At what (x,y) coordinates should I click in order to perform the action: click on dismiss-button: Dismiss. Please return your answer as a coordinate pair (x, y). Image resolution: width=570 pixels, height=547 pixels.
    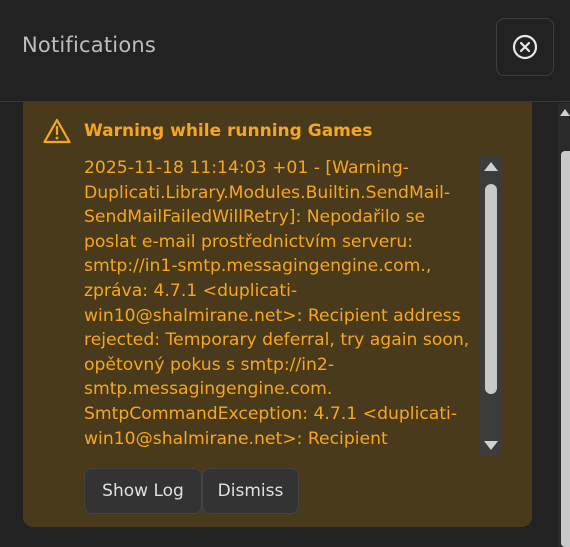
    Looking at the image, I should click on (250, 491).